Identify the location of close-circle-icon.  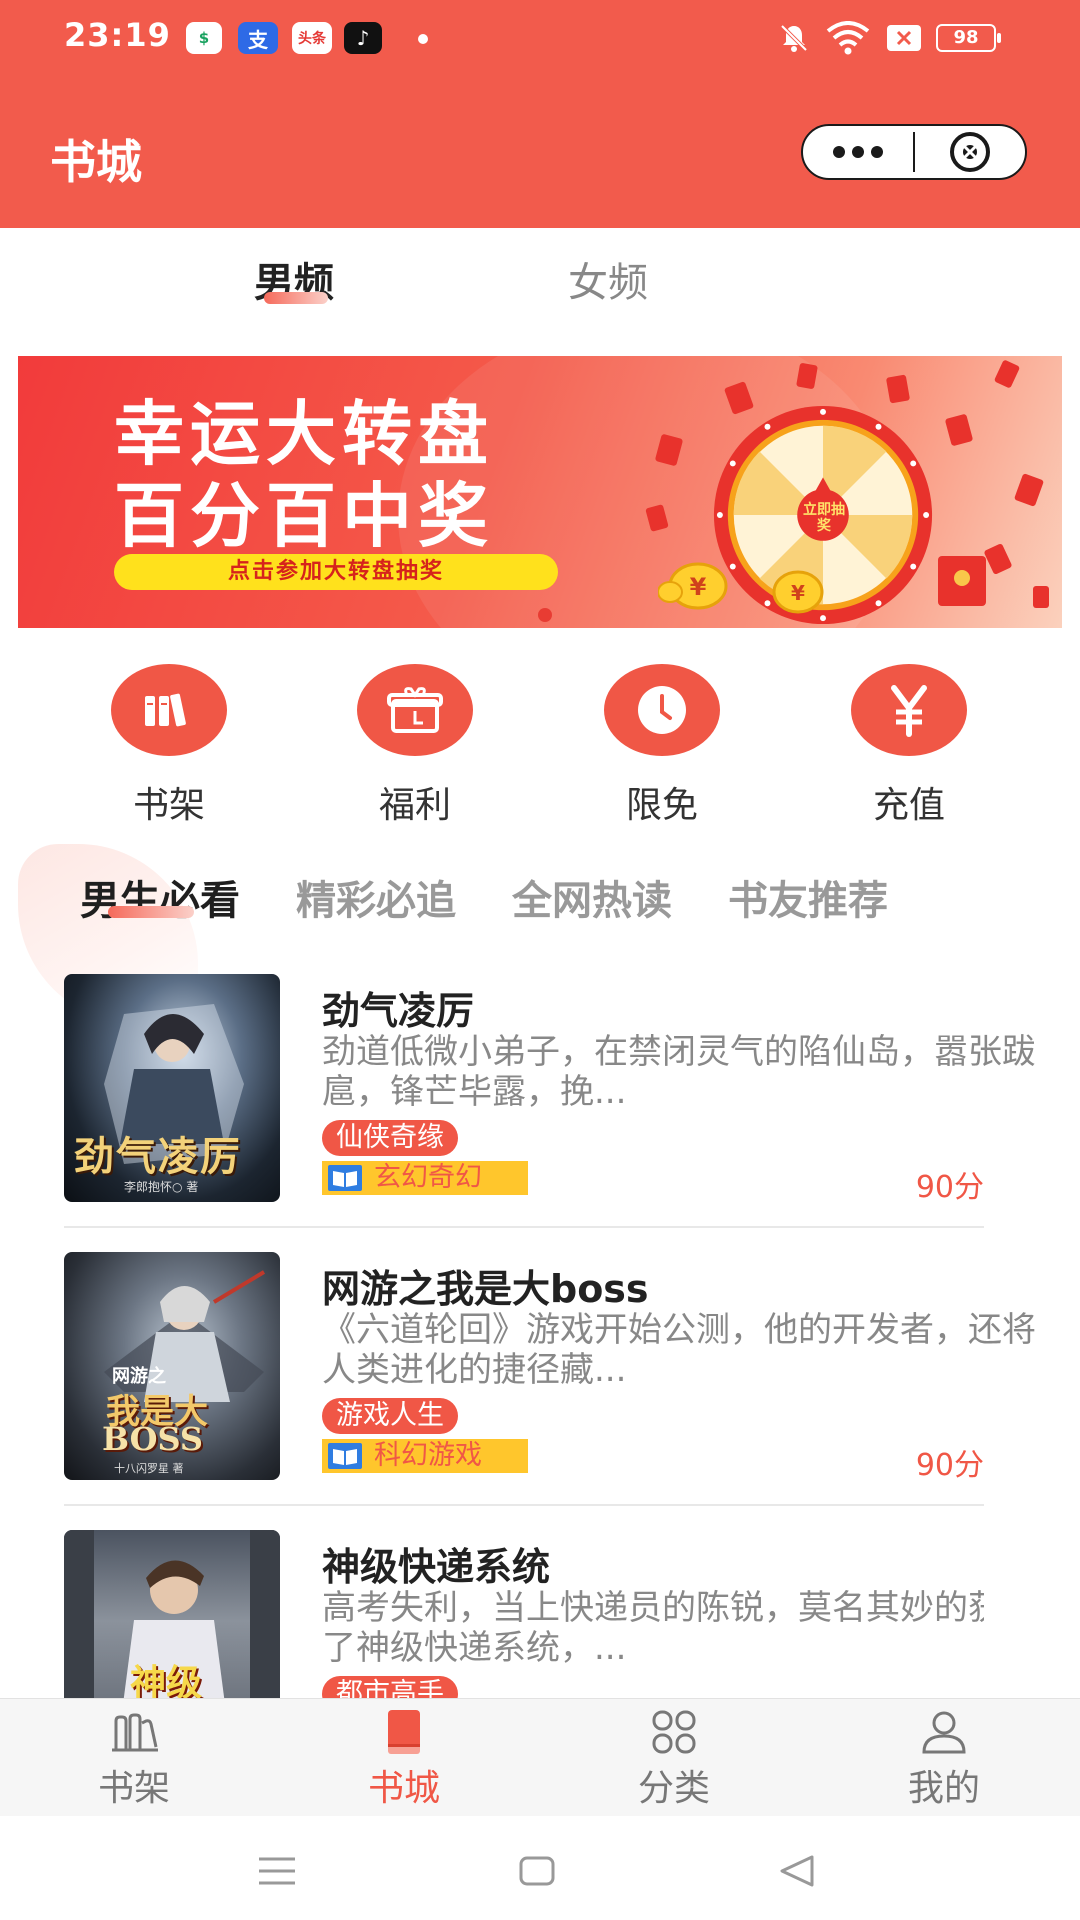
(970, 152).